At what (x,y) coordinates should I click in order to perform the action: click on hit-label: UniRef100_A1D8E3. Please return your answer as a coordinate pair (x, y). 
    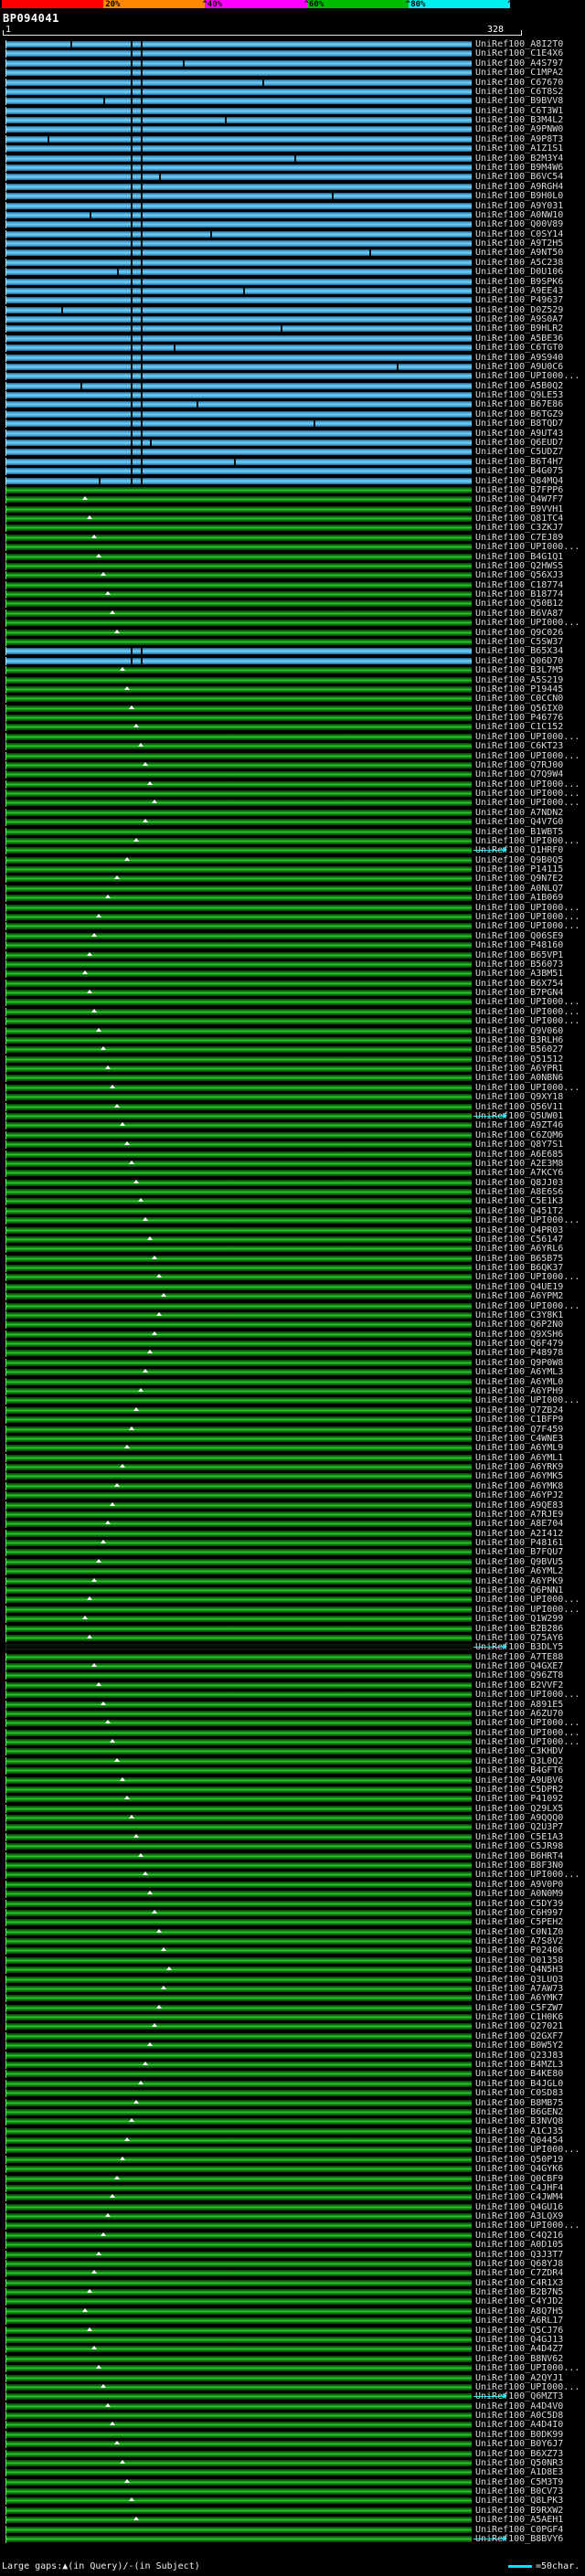
    Looking at the image, I should click on (519, 2472).